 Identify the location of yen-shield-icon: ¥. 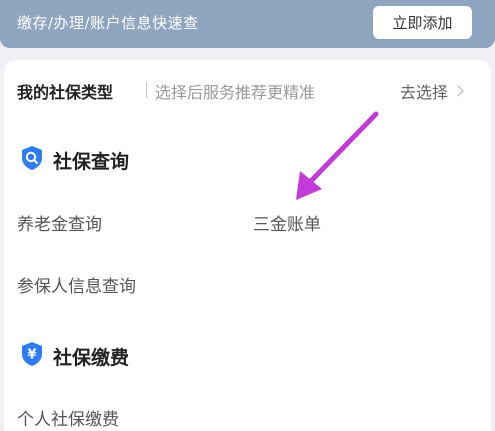
(32, 356).